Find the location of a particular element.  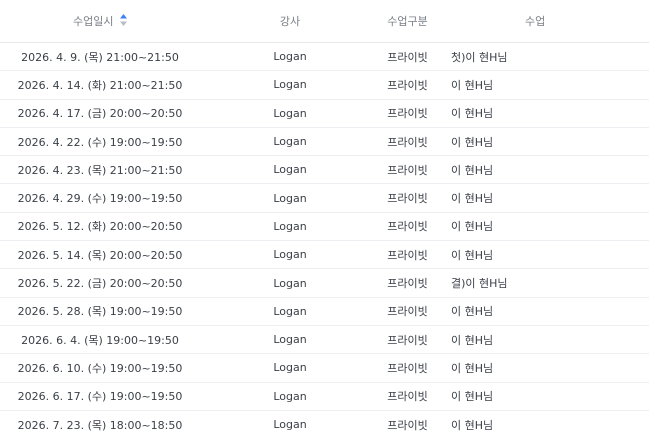

cell-date: 2026. 5. 28. (목) 19:00~19:50 is located at coordinates (100, 312).